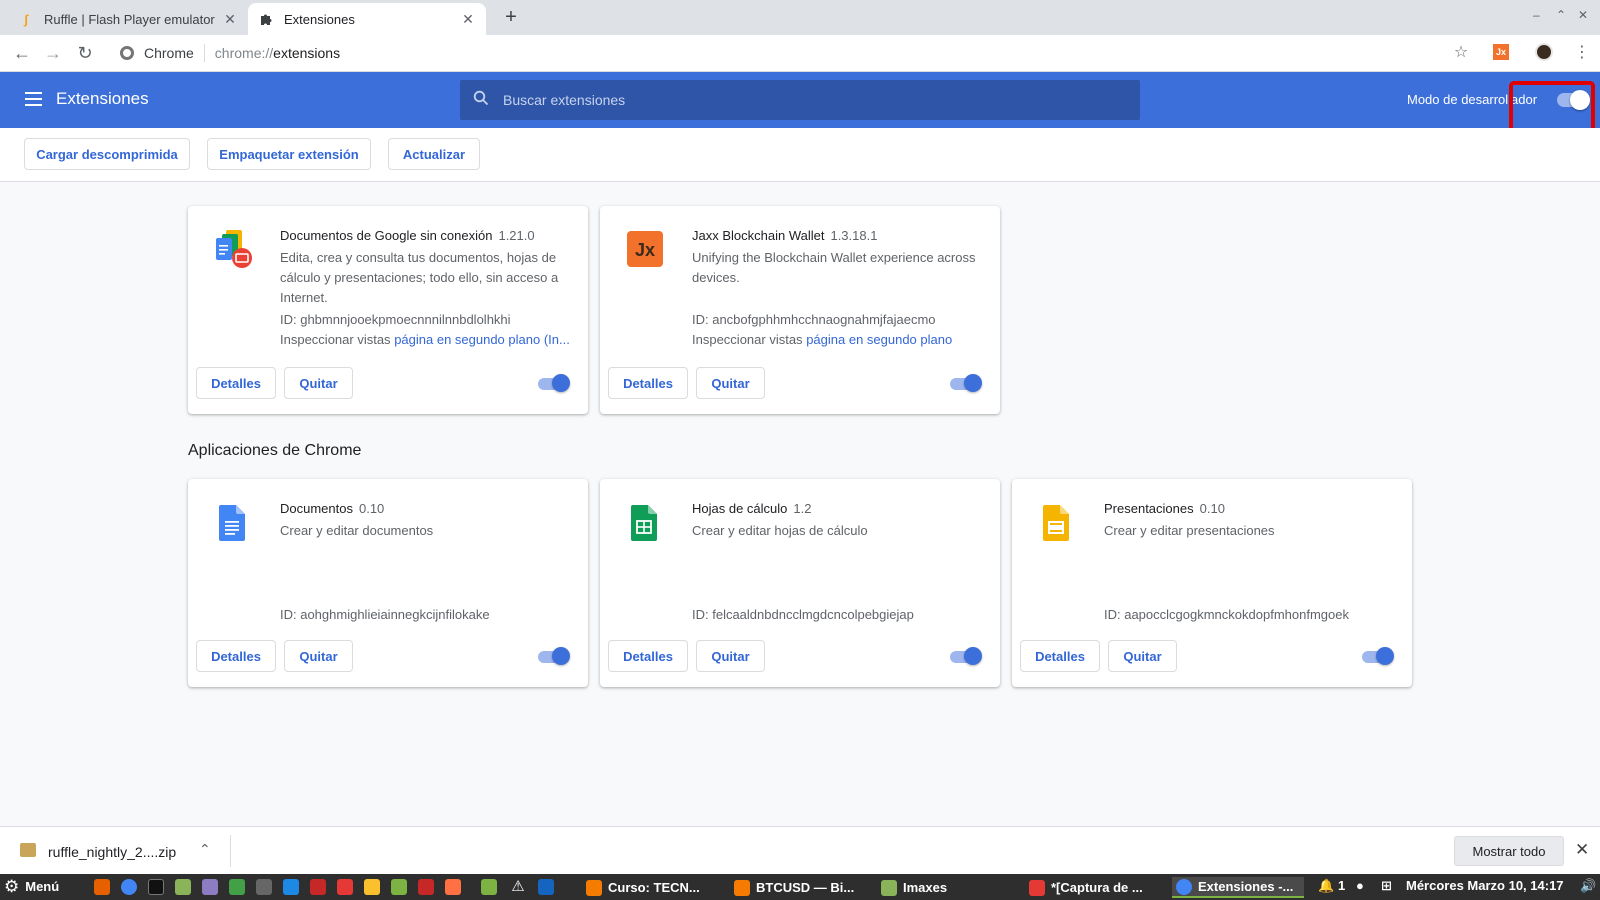 This screenshot has height=900, width=1600. Describe the element at coordinates (210, 887) in the screenshot. I see `notes-icon` at that location.